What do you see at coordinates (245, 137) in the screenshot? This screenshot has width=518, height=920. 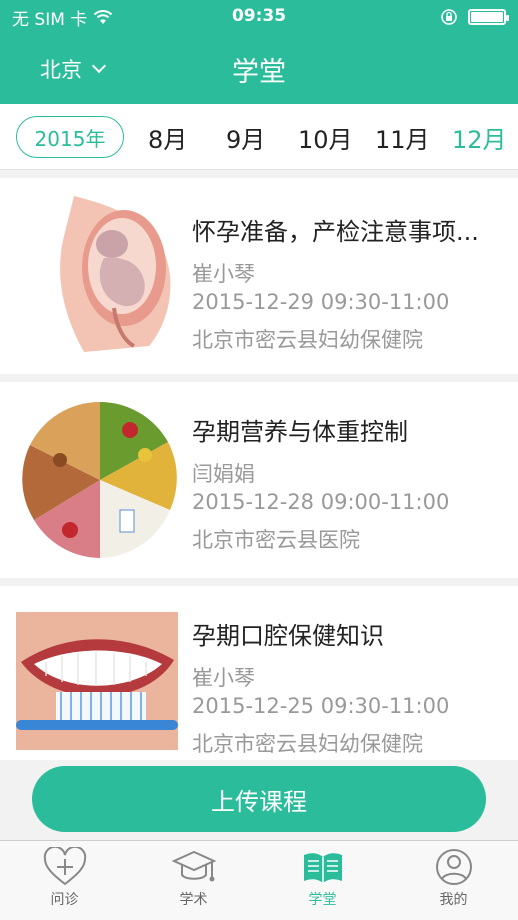 I see `month-tab-9: 9月` at bounding box center [245, 137].